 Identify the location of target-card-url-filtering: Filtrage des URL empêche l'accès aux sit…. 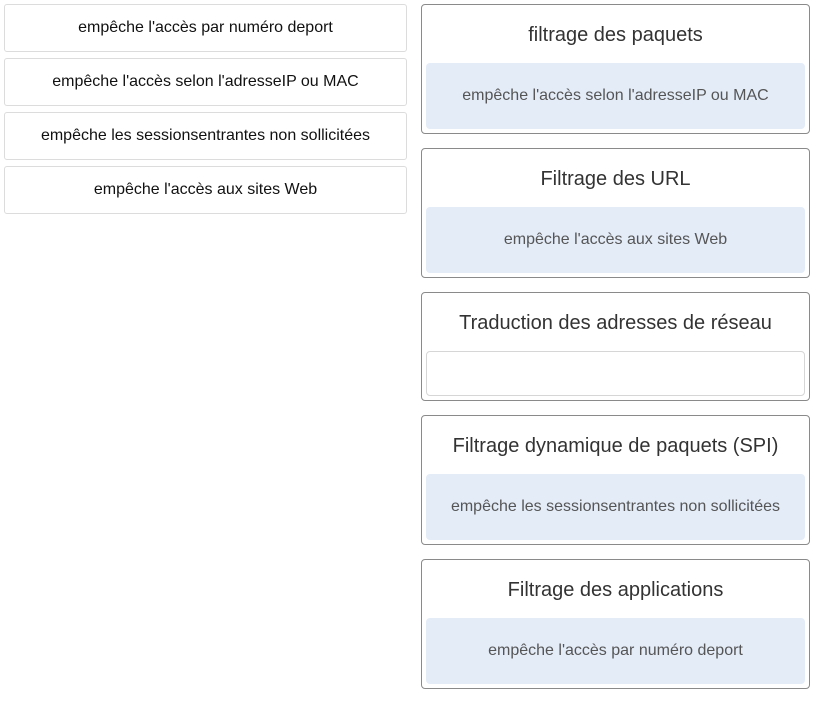
(615, 213).